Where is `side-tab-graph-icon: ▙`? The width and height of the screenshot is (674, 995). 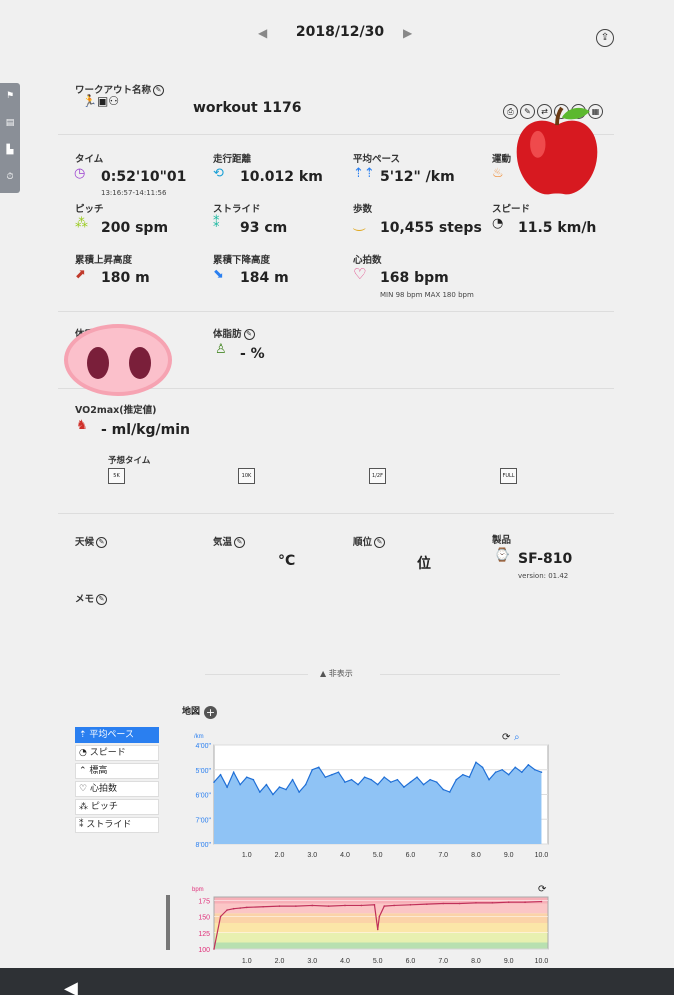 side-tab-graph-icon: ▙ is located at coordinates (10, 150).